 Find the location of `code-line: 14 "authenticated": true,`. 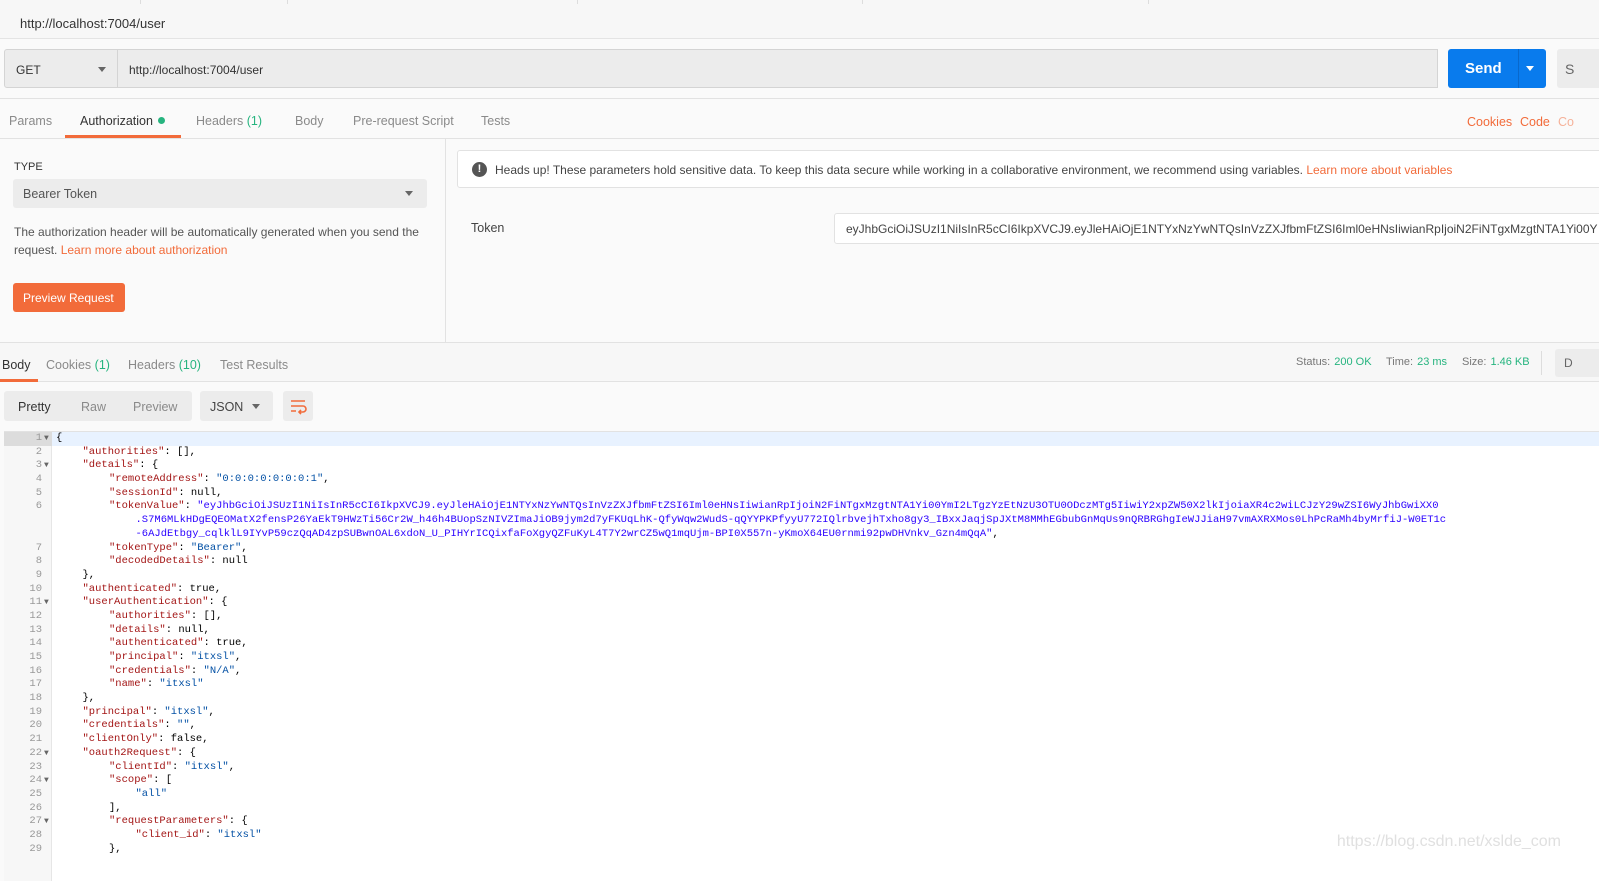

code-line: 14 "authenticated": true, is located at coordinates (801, 644).